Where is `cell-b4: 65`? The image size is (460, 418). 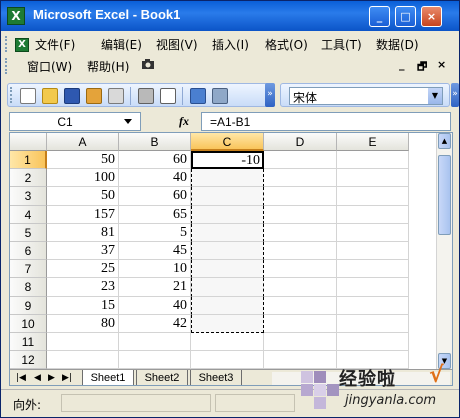 cell-b4: 65 is located at coordinates (155, 214).